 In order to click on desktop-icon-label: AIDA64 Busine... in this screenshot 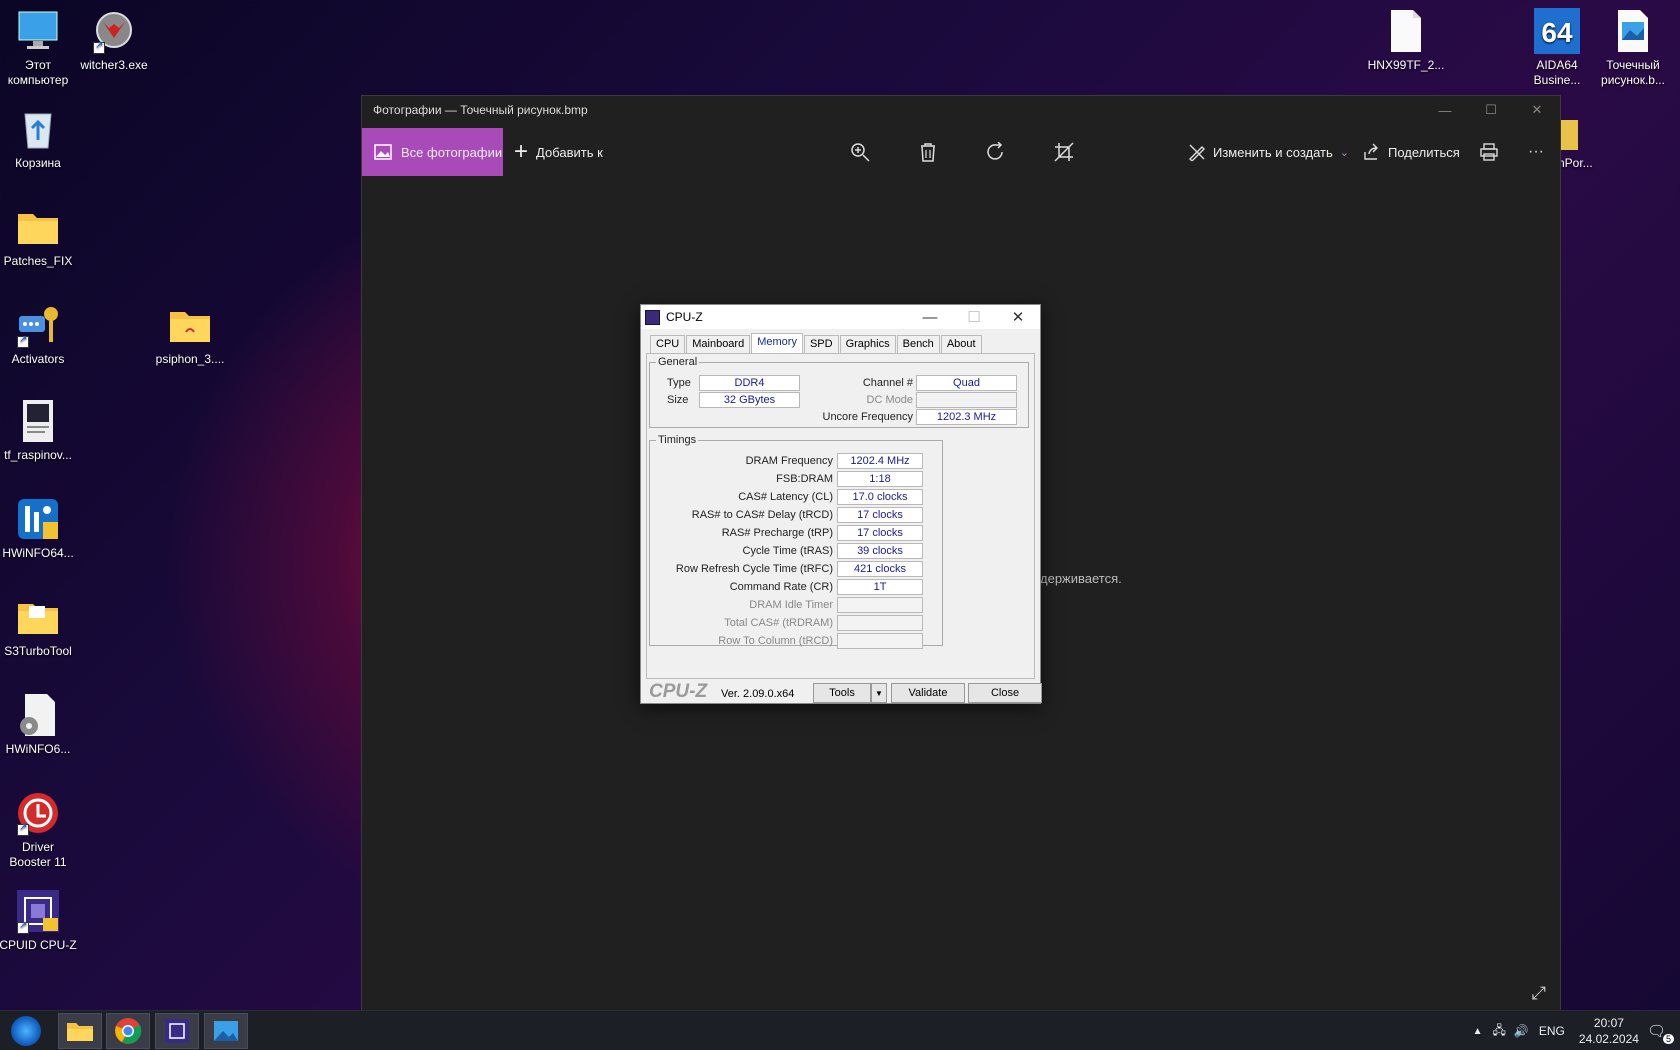, I will do `click(1557, 72)`.